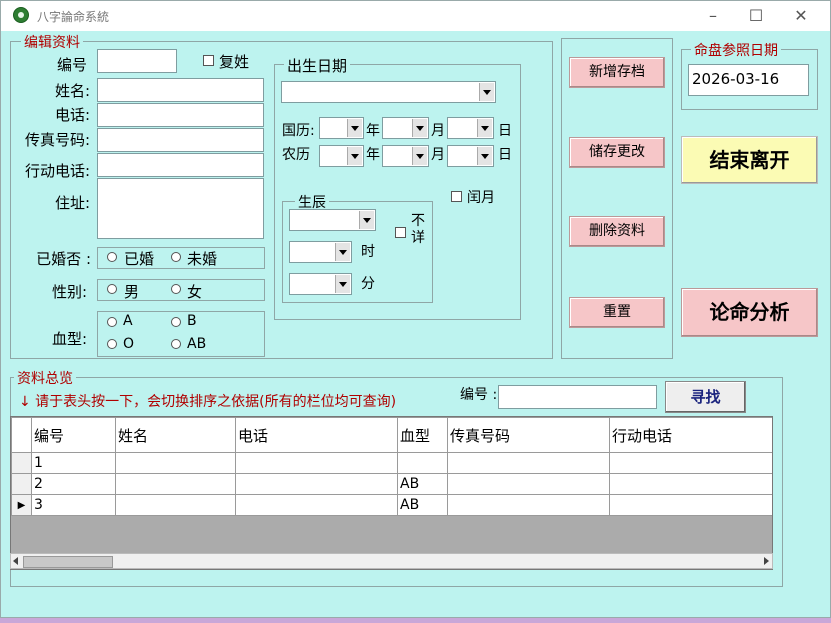 The image size is (831, 623). I want to click on blood-label: 血型:, so click(69, 339).